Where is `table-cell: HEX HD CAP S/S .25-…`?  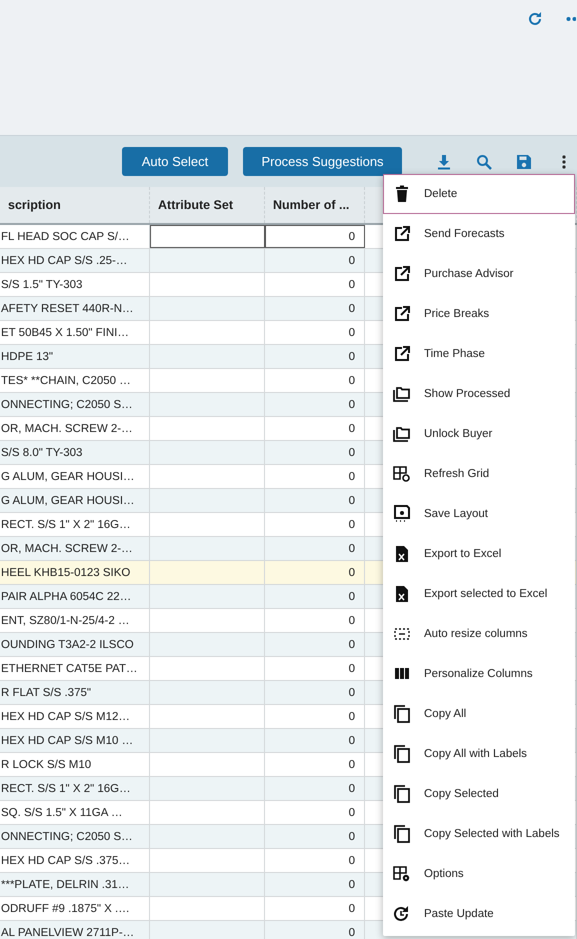
table-cell: HEX HD CAP S/S .25-… is located at coordinates (75, 260).